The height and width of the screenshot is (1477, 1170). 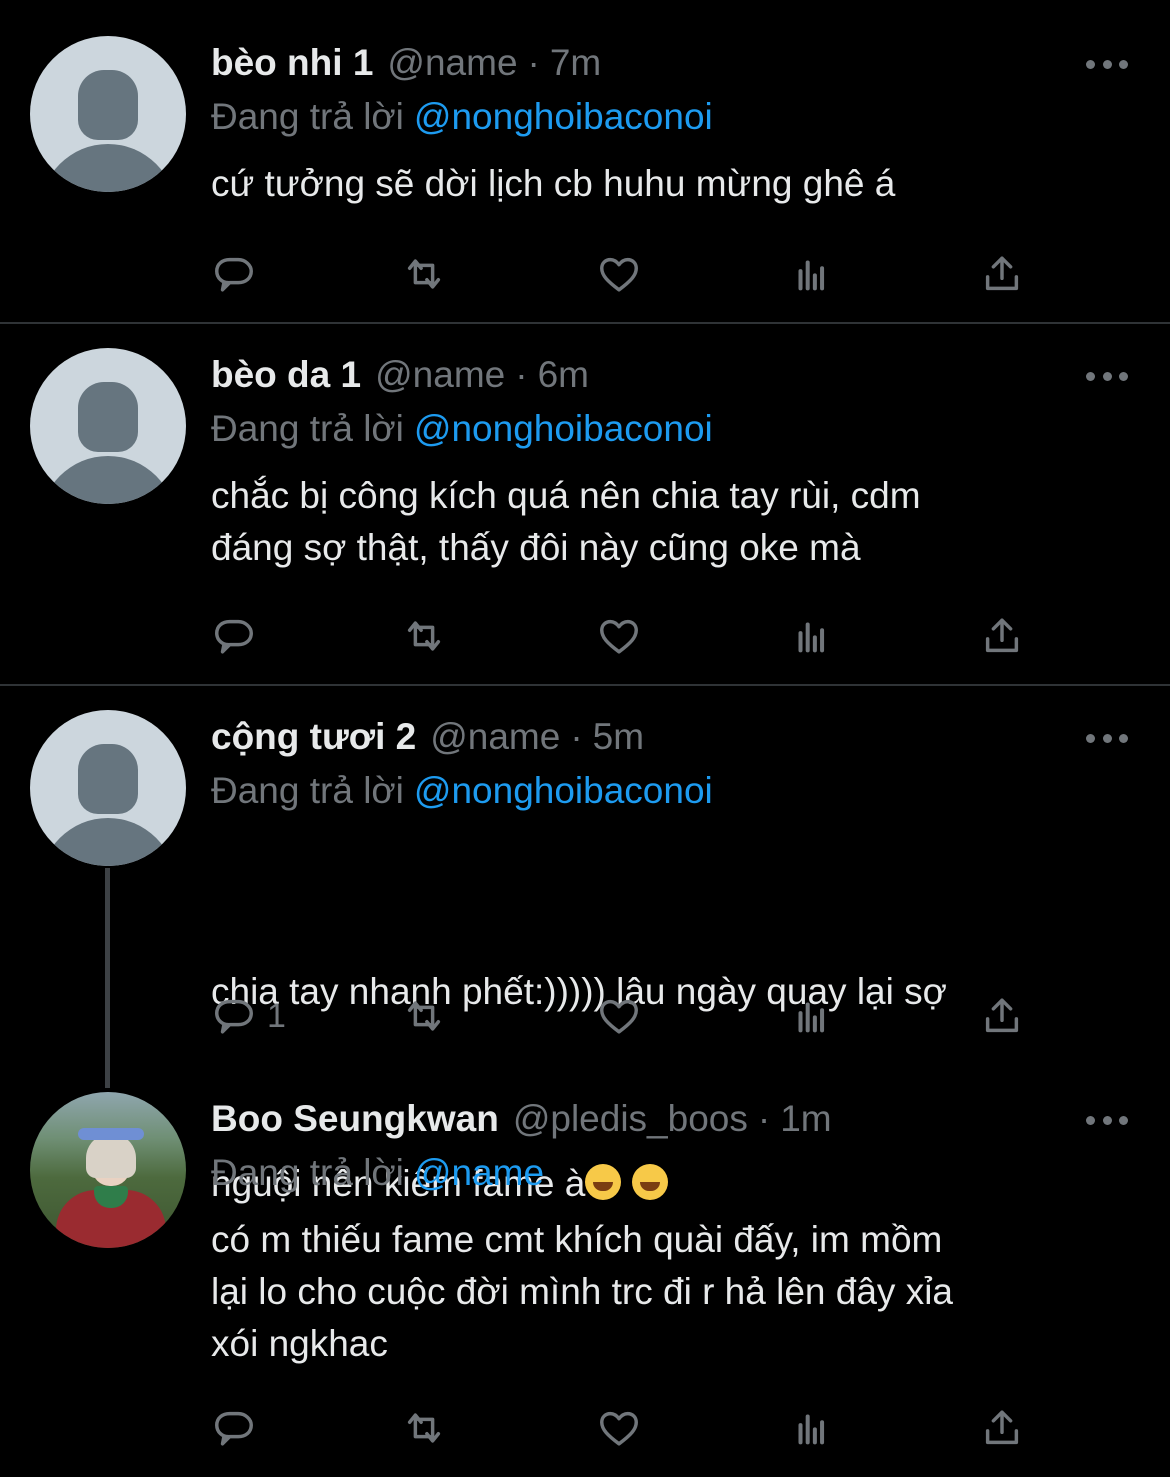 What do you see at coordinates (575, 63) in the screenshot?
I see `timestamp: 7m` at bounding box center [575, 63].